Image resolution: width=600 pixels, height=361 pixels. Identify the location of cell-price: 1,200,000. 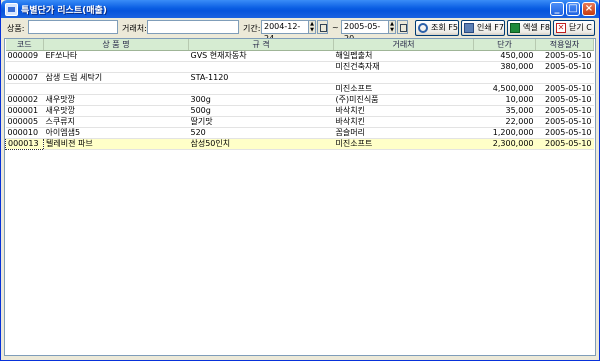
(504, 133).